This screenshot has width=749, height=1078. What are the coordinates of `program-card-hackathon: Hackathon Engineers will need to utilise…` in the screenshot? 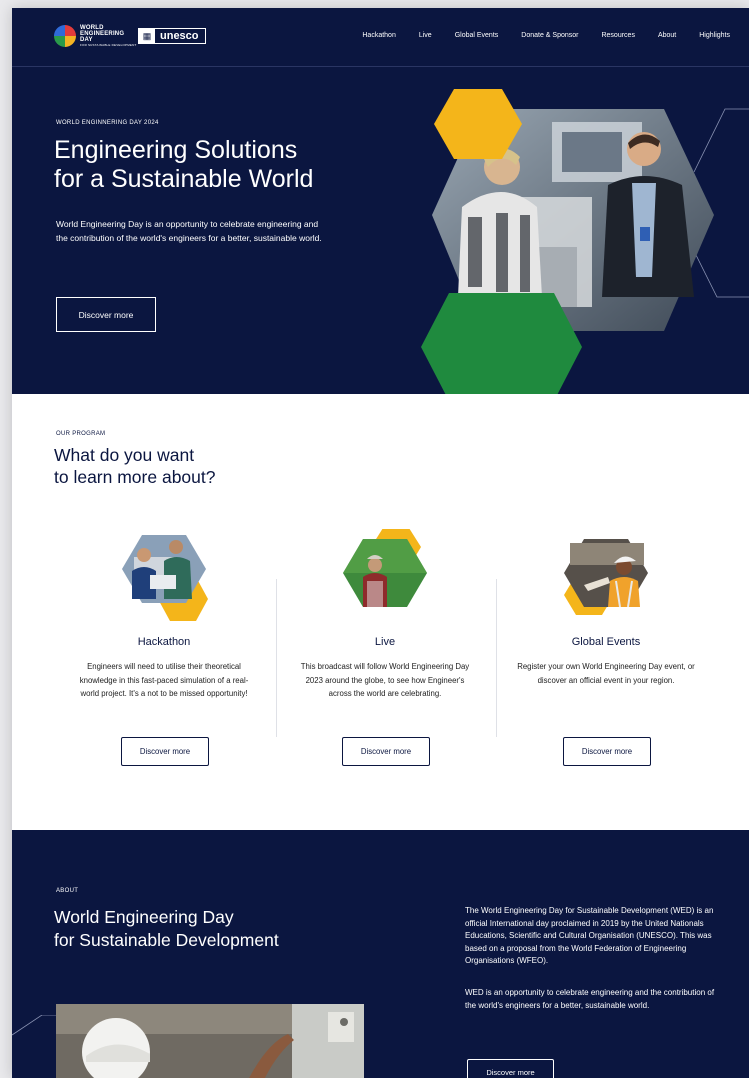 It's located at (164, 654).